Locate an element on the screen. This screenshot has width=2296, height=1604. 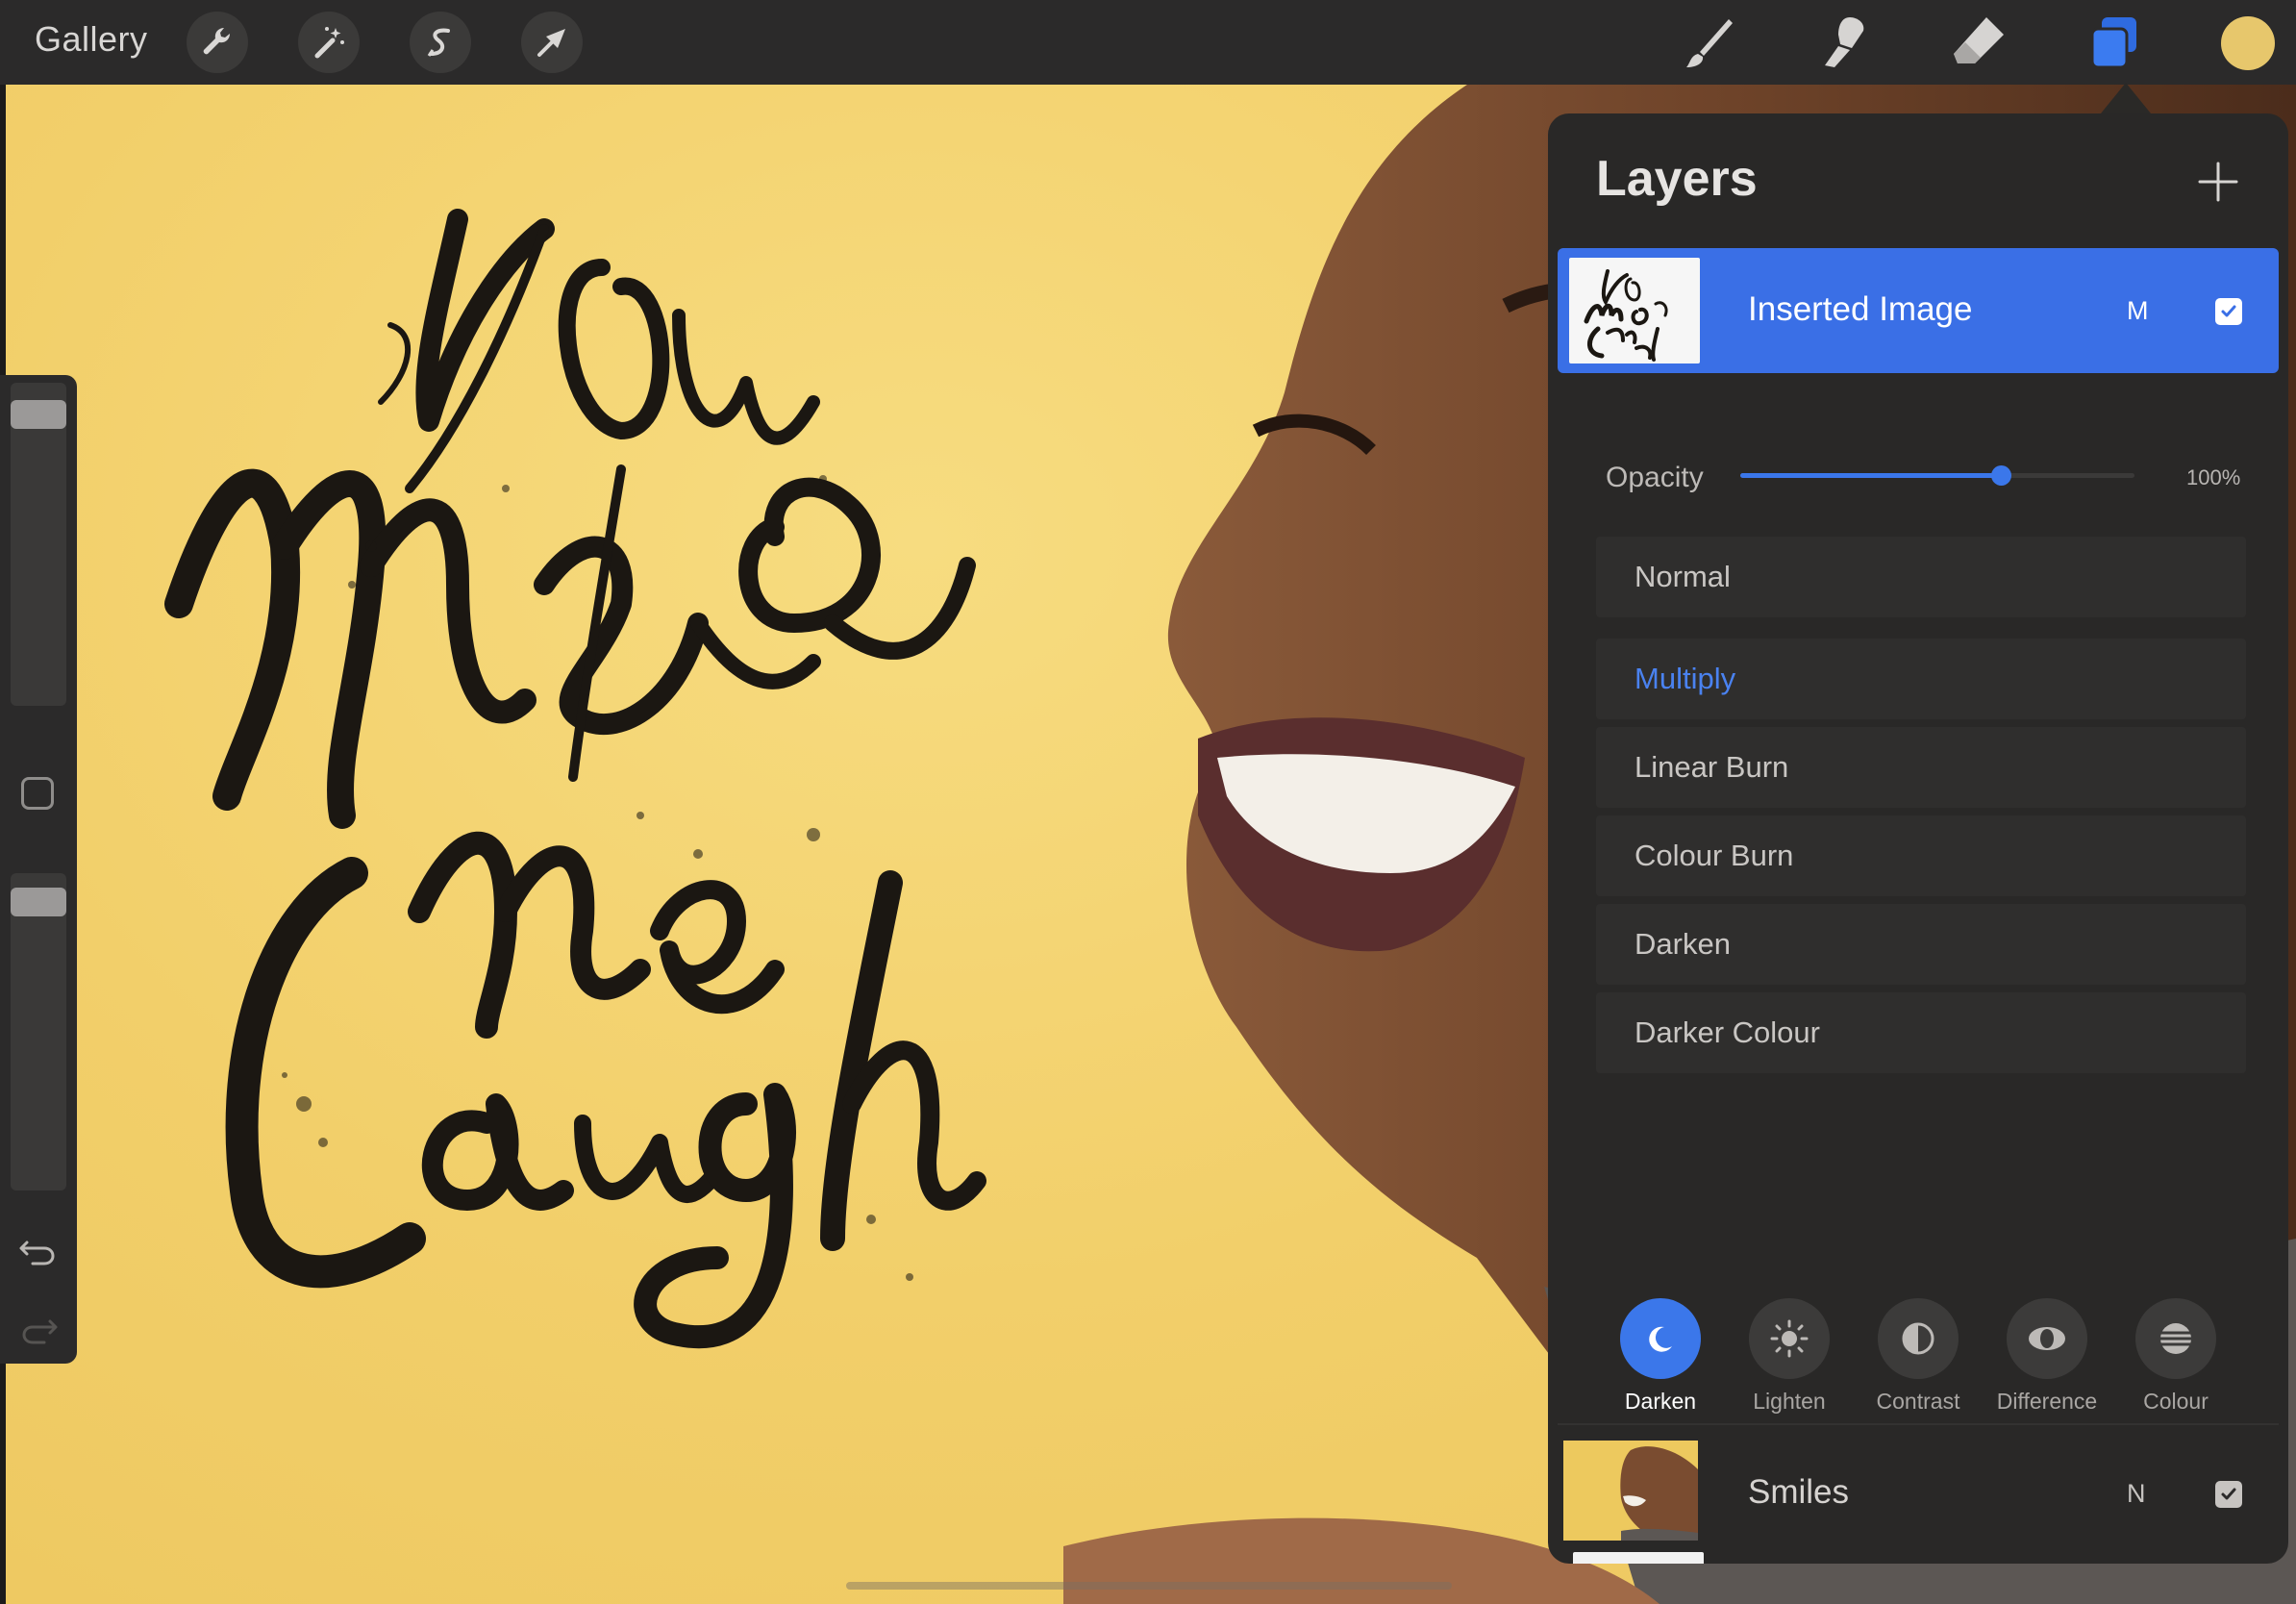
brush-opacity-slider is located at coordinates (38, 1031).